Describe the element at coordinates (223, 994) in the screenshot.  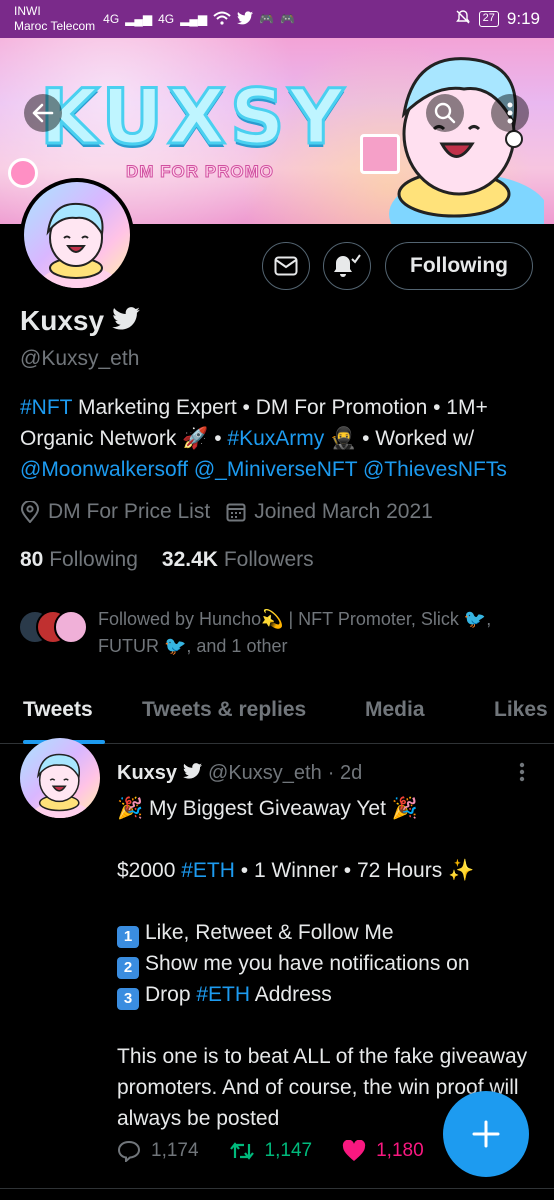
I see `hashtag-eth-2: #ETH` at that location.